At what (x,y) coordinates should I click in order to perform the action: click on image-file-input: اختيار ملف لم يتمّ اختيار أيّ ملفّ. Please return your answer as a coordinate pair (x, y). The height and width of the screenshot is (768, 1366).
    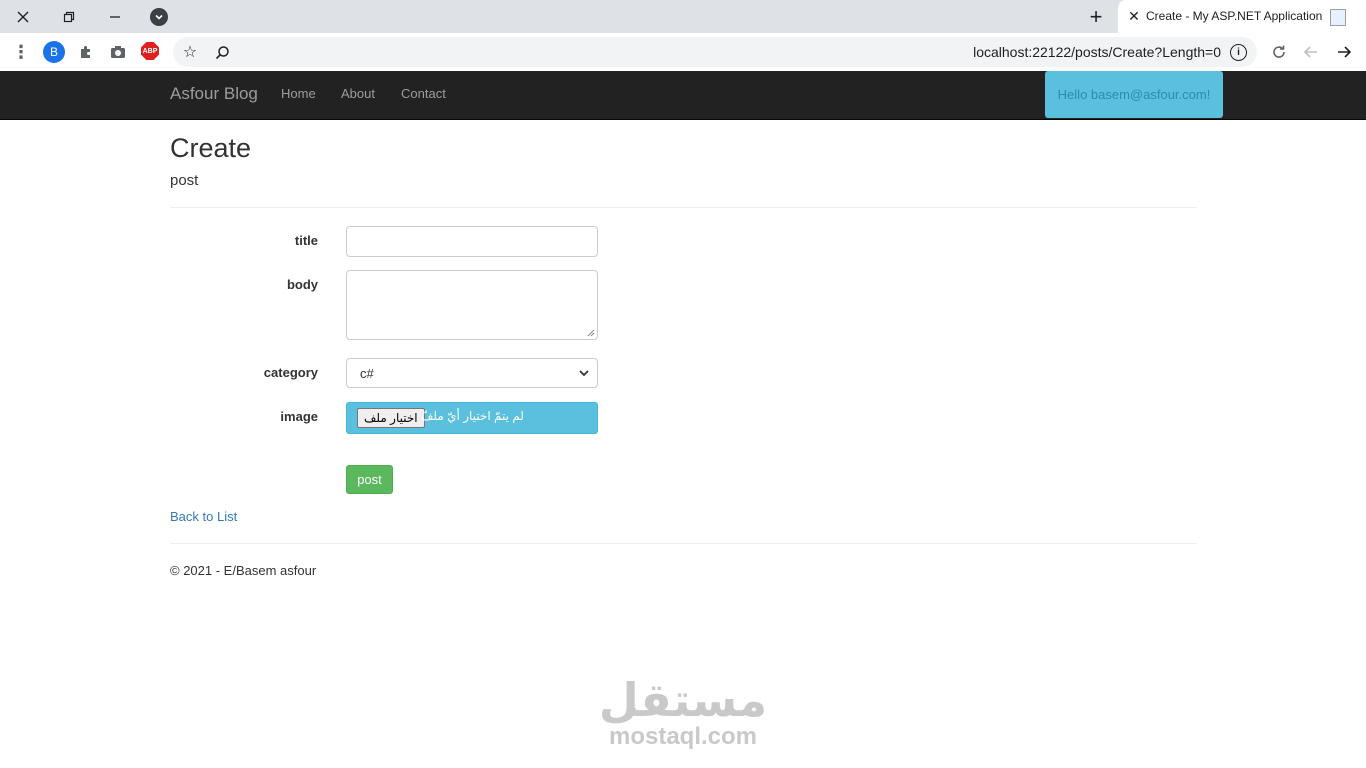
    Looking at the image, I should click on (472, 418).